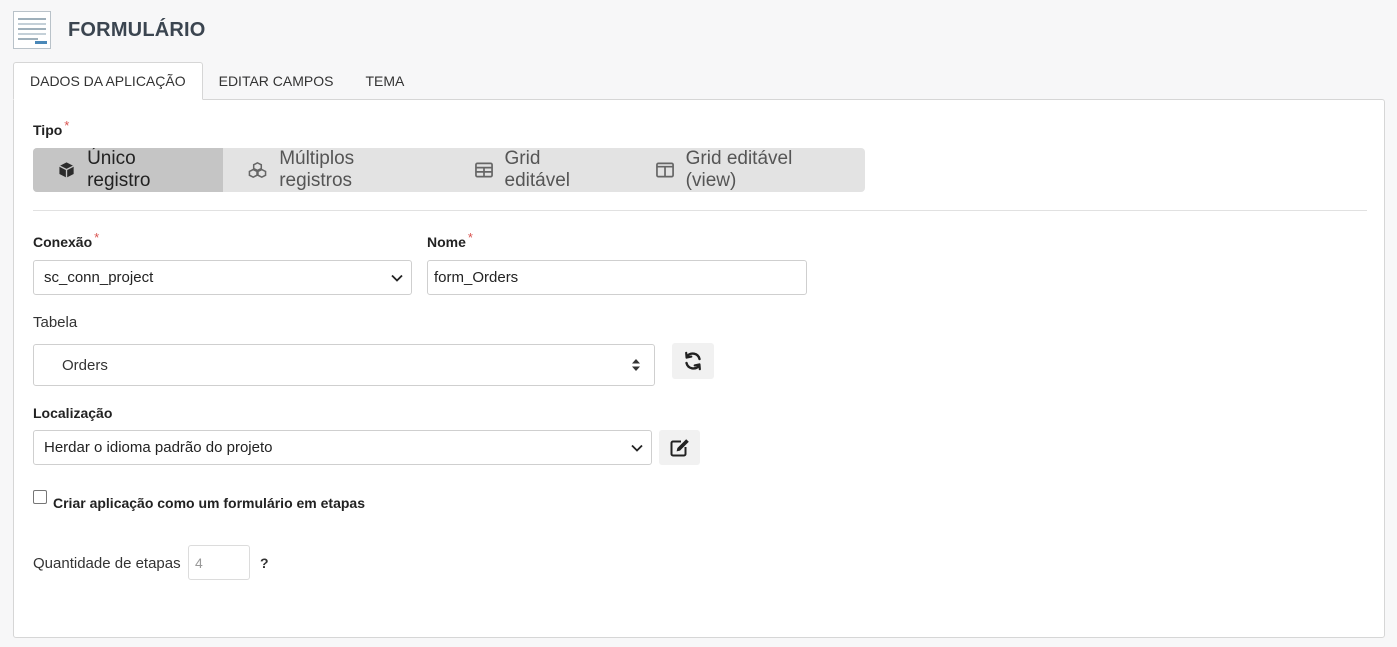 The image size is (1397, 647). Describe the element at coordinates (739, 169) in the screenshot. I see `tipo-option-label: Grid editável (view)` at that location.